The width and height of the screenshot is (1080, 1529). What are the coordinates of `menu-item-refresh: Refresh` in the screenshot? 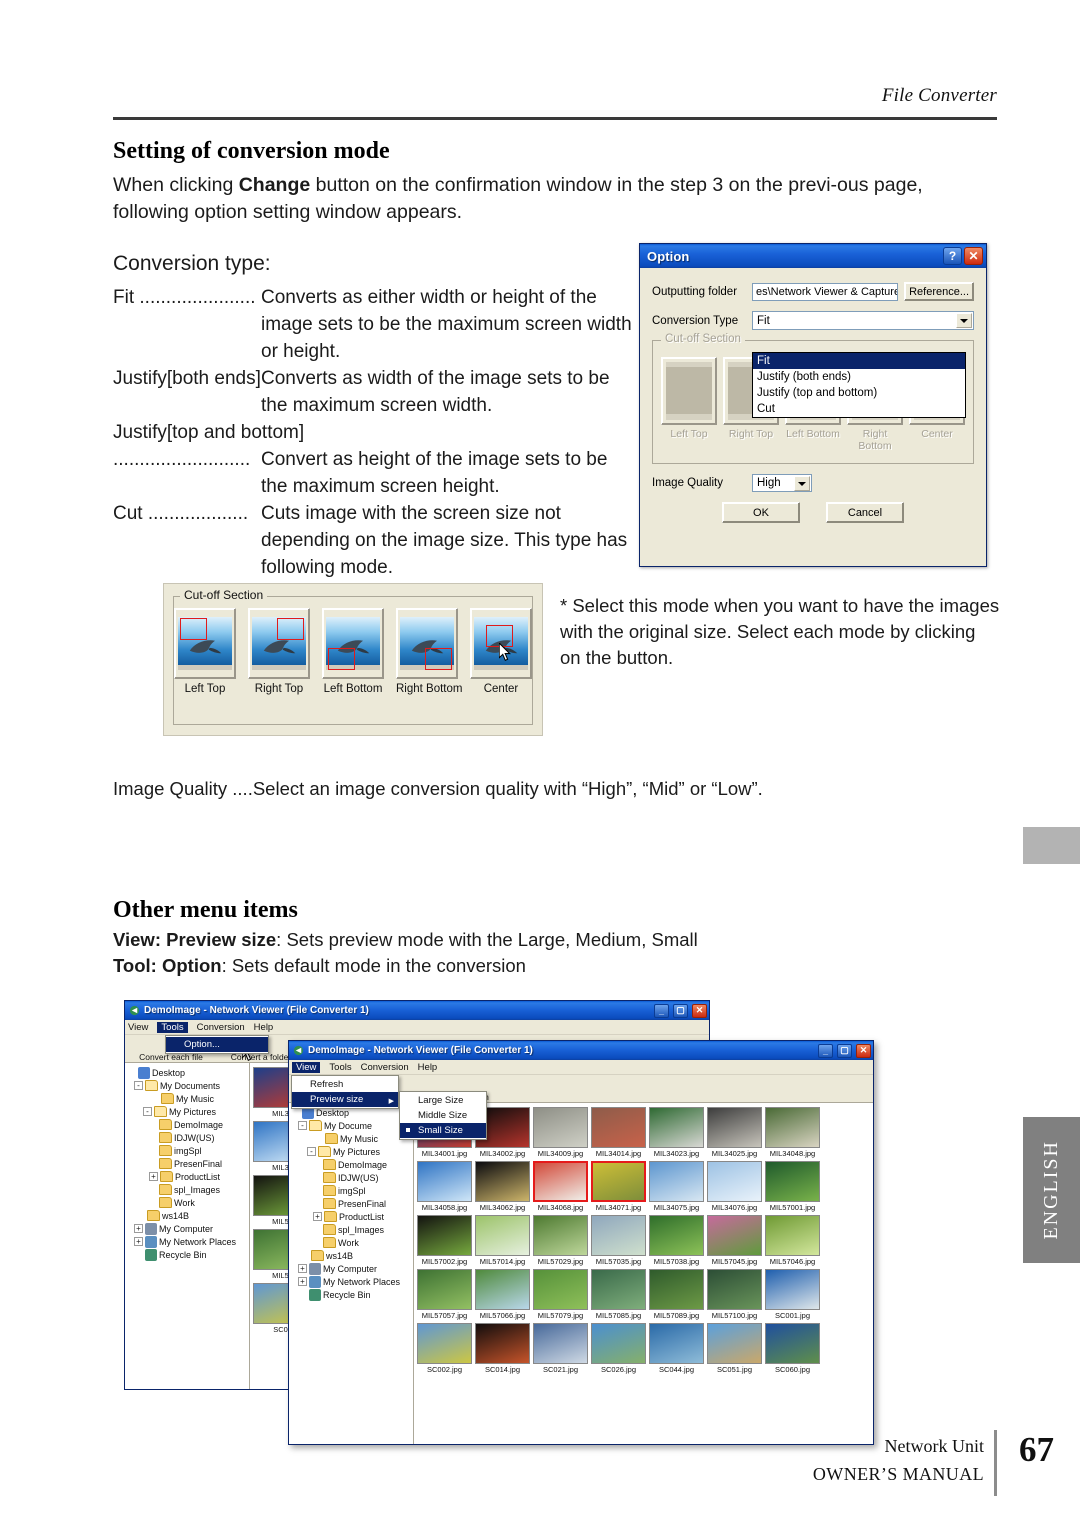 It's located at (345, 1084).